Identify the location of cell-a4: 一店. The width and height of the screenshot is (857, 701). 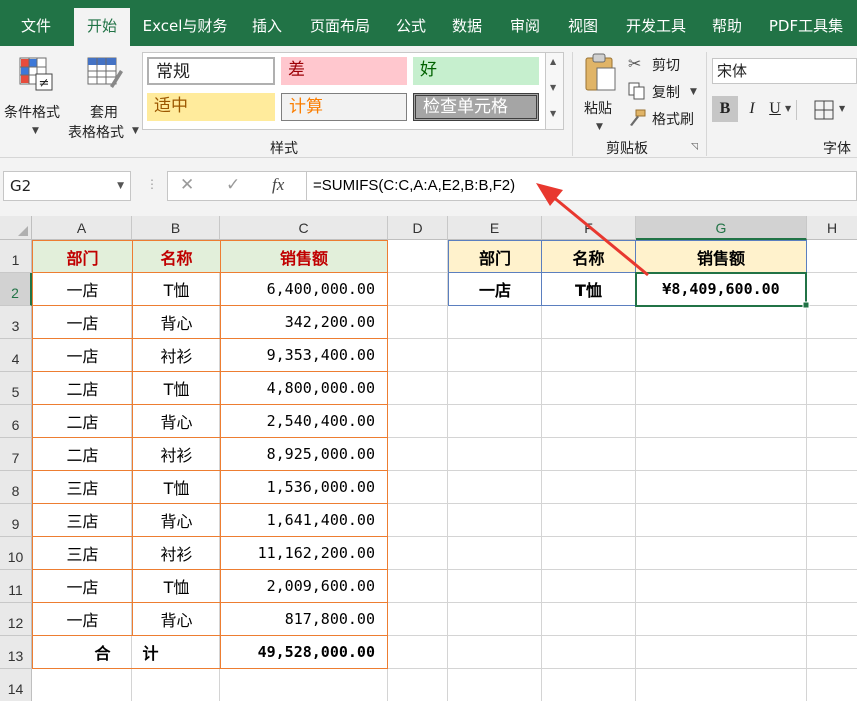
(82, 355).